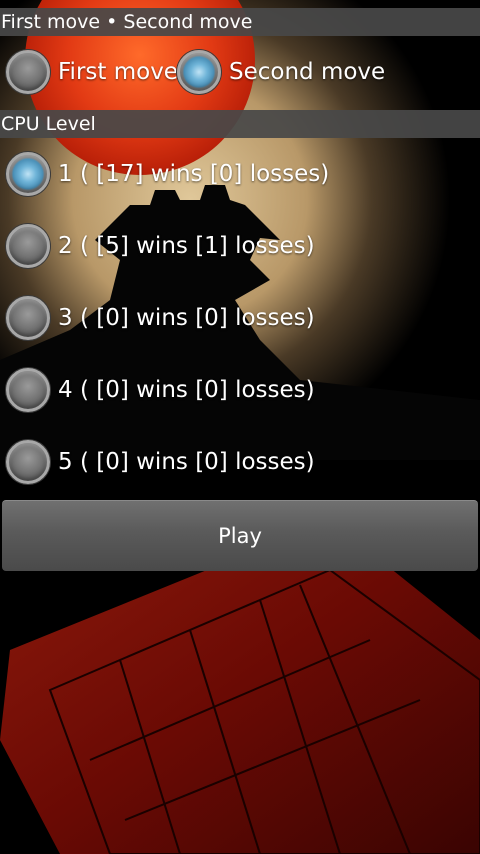 This screenshot has width=480, height=854. What do you see at coordinates (194, 174) in the screenshot?
I see `radio-label: 1 ( [17] wins [0] losses)` at bounding box center [194, 174].